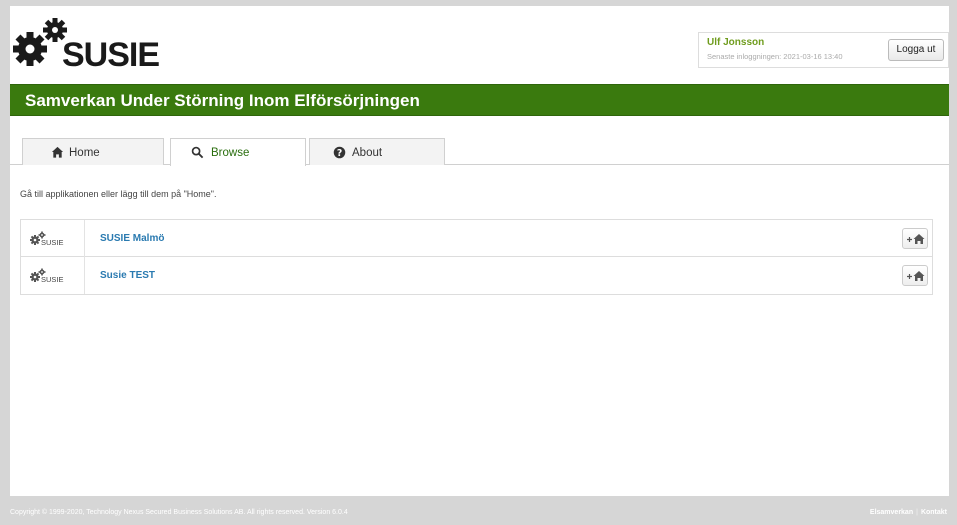 This screenshot has height=525, width=957. I want to click on logout-button: Logga ut, so click(916, 50).